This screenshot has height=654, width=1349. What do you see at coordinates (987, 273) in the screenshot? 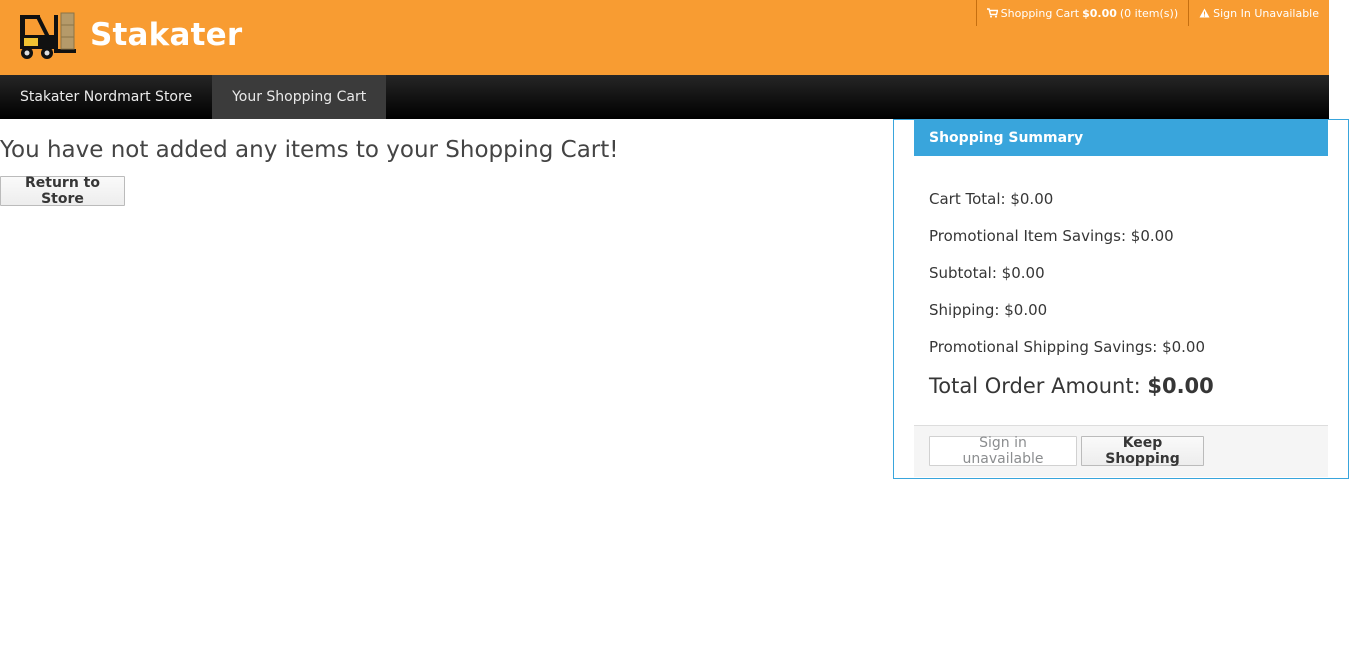
I see `subtotal-line: Subtotal: $0.00` at bounding box center [987, 273].